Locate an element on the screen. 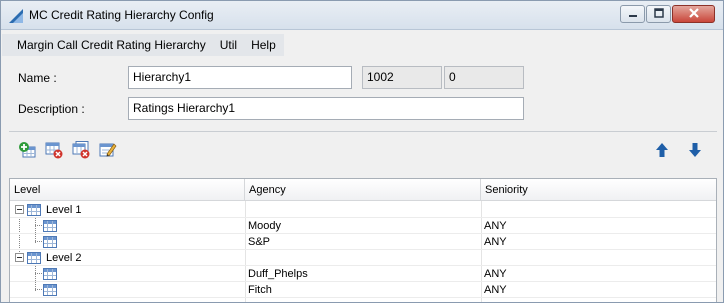 The height and width of the screenshot is (303, 724). close-icon is located at coordinates (694, 14).